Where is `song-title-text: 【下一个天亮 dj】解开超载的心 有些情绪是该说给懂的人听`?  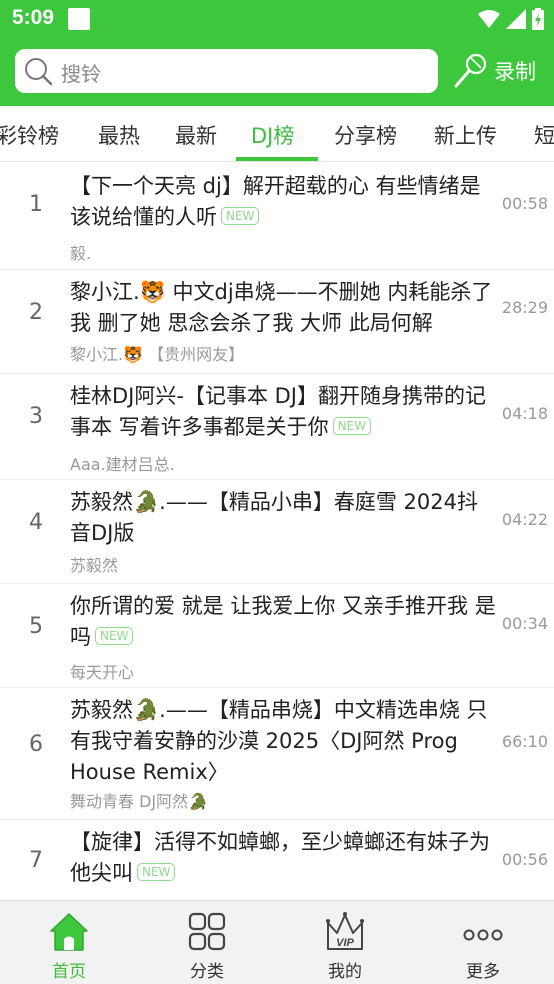
song-title-text: 【下一个天亮 dj】解开超载的心 有些情绪是该说给懂的人听 is located at coordinates (275, 201).